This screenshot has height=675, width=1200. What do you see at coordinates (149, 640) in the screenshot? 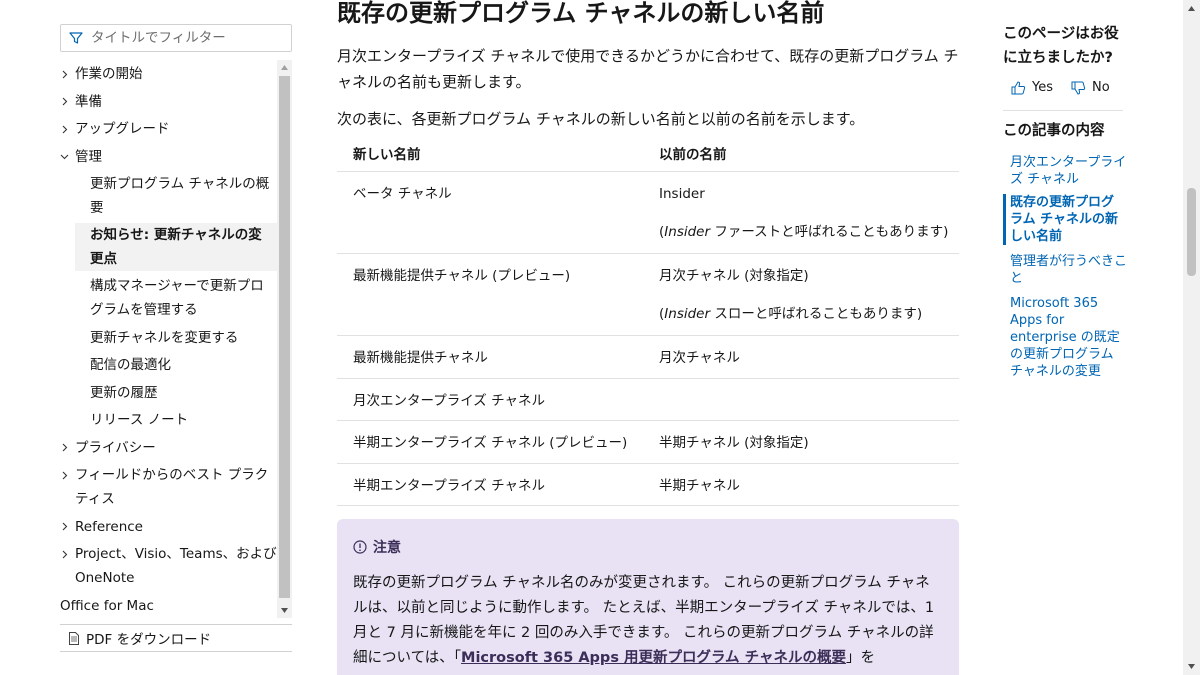
I see `download-pdf-label: PDF をダウンロード` at bounding box center [149, 640].